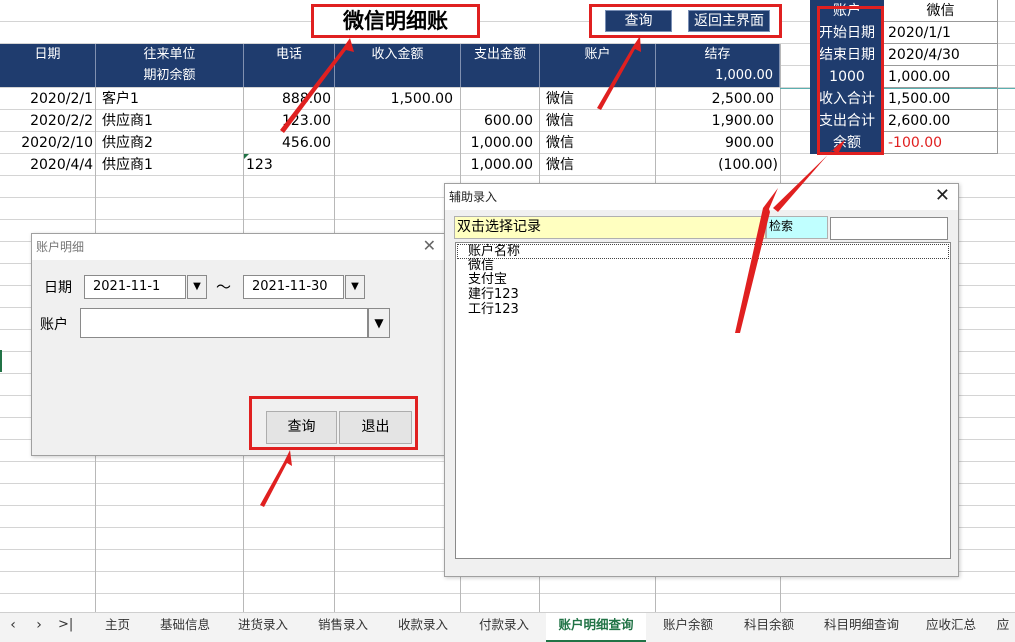 The height and width of the screenshot is (642, 1015). Describe the element at coordinates (756, 260) in the screenshot. I see `arrow-to-summary` at that location.